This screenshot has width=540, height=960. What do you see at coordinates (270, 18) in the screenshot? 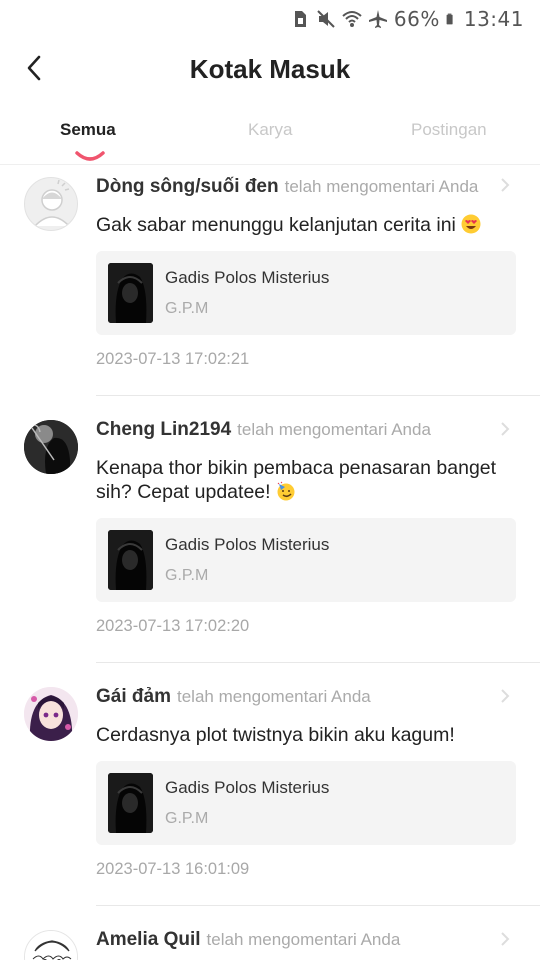
I see `status-bar: 66% 13:41` at bounding box center [270, 18].